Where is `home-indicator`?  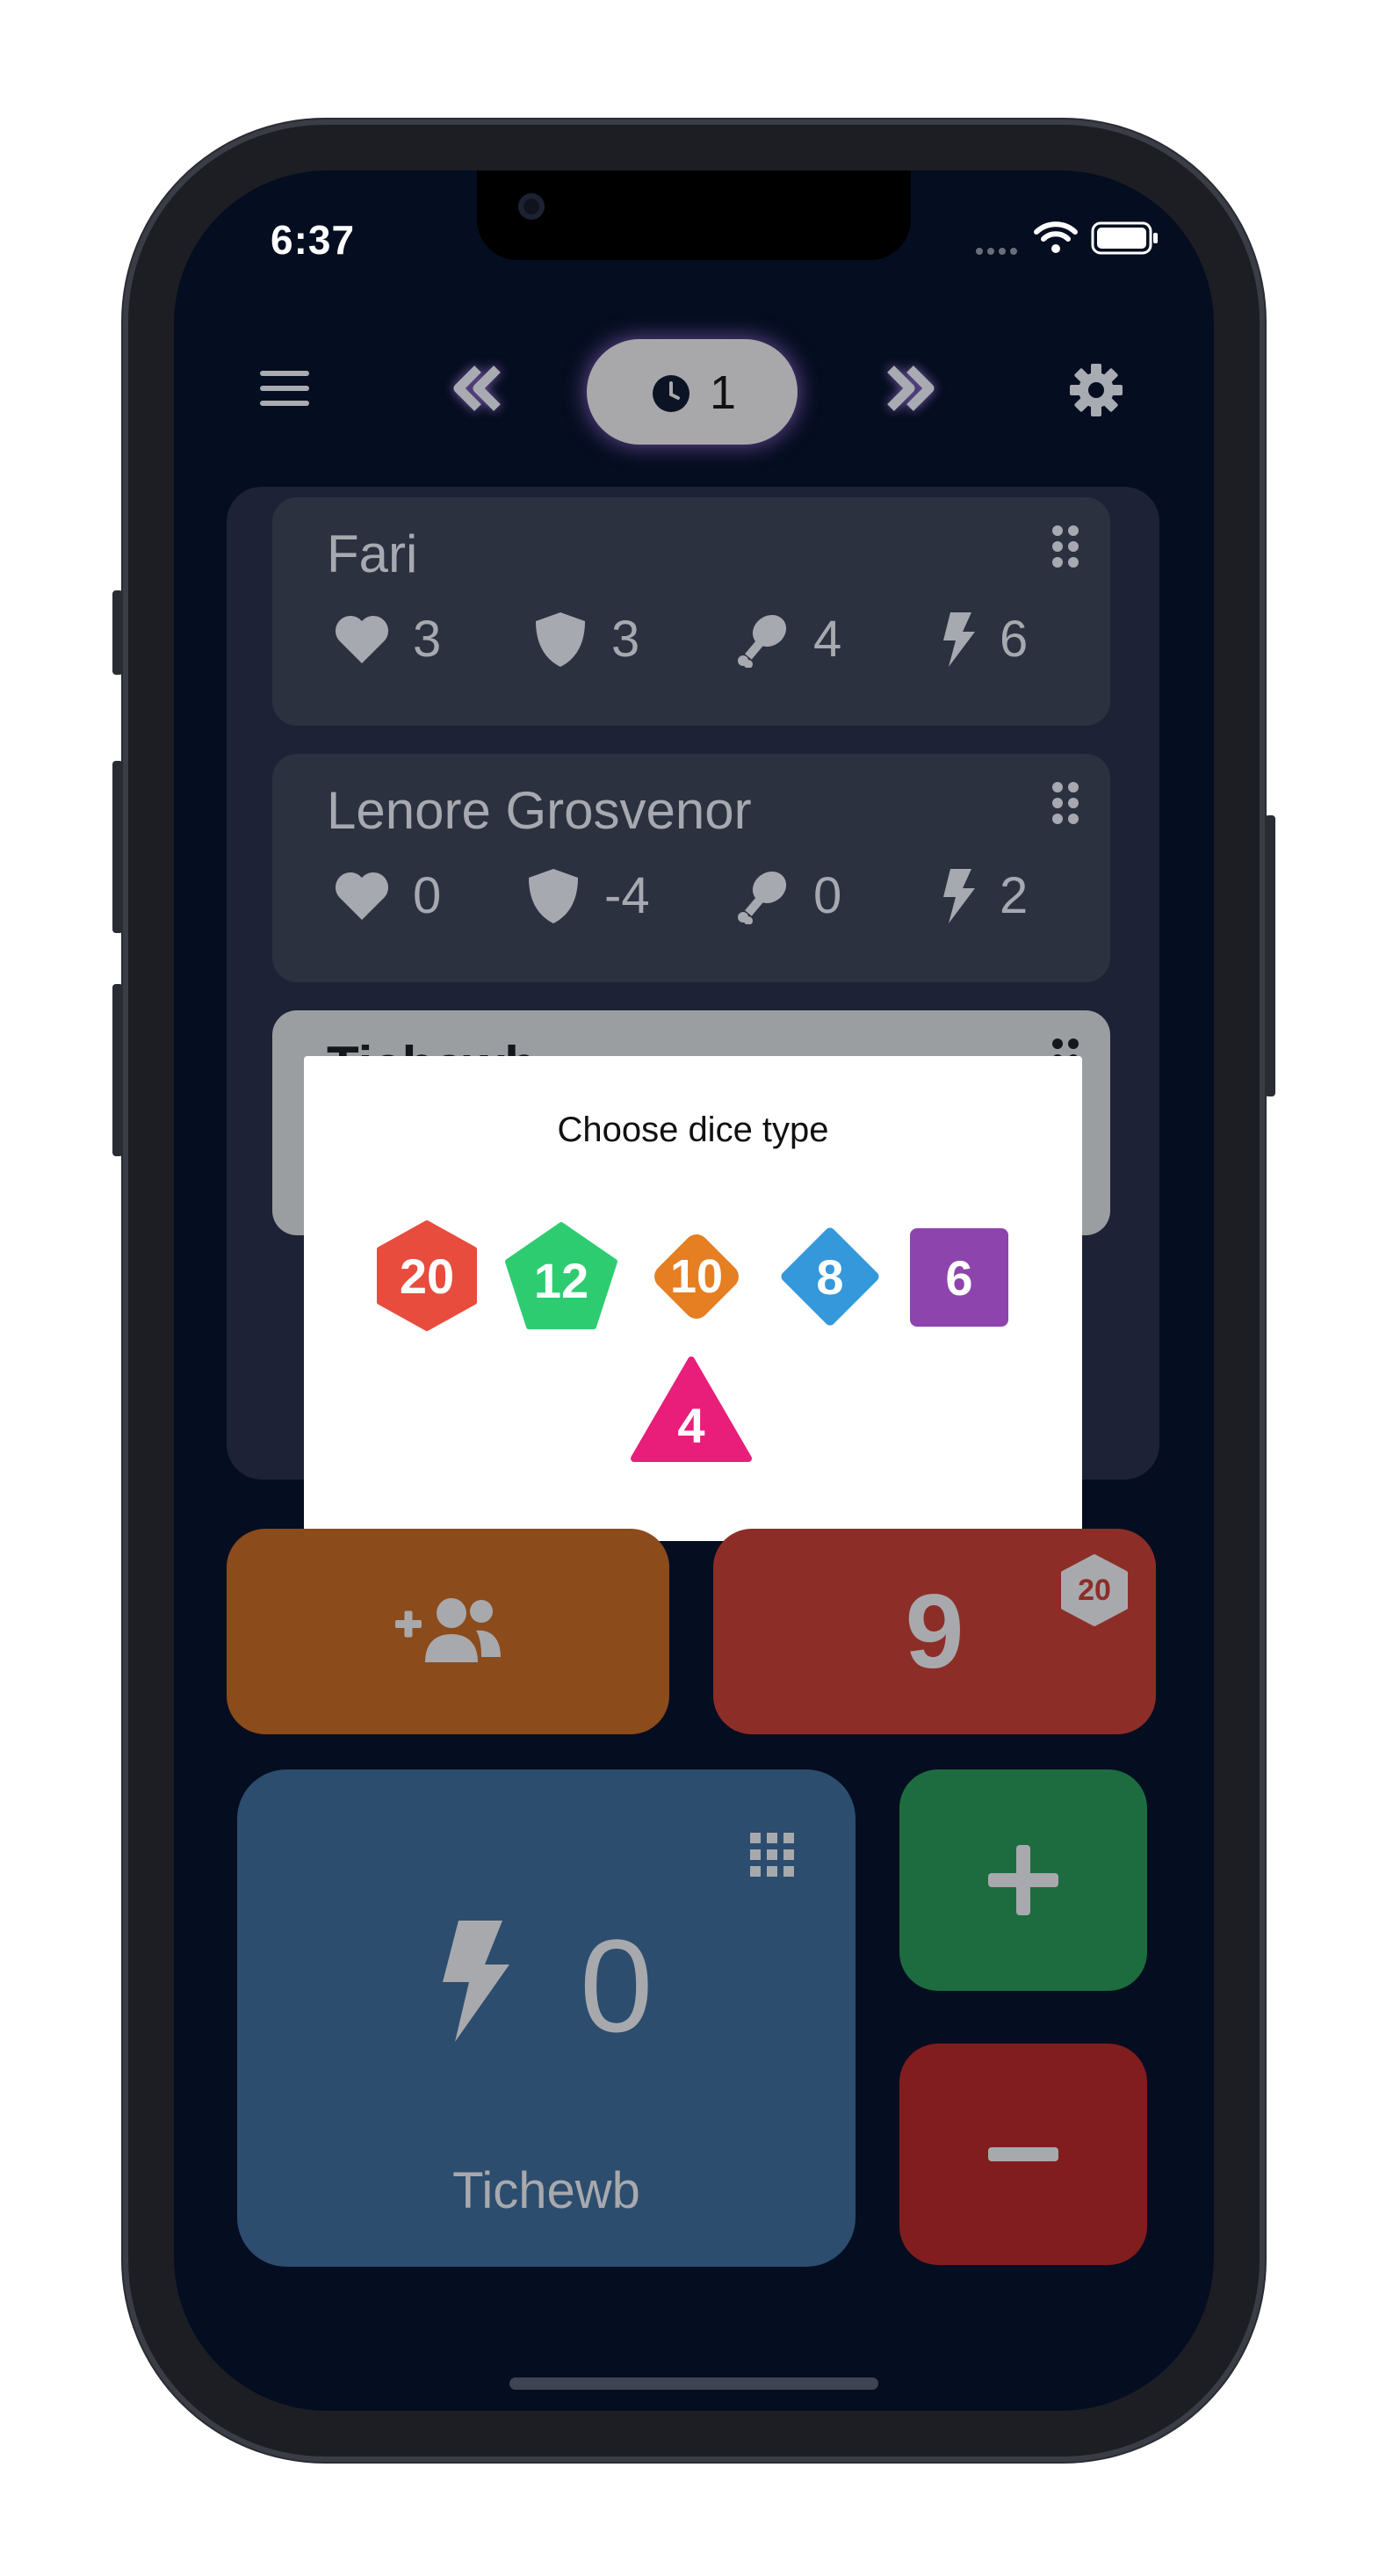 home-indicator is located at coordinates (693, 2383).